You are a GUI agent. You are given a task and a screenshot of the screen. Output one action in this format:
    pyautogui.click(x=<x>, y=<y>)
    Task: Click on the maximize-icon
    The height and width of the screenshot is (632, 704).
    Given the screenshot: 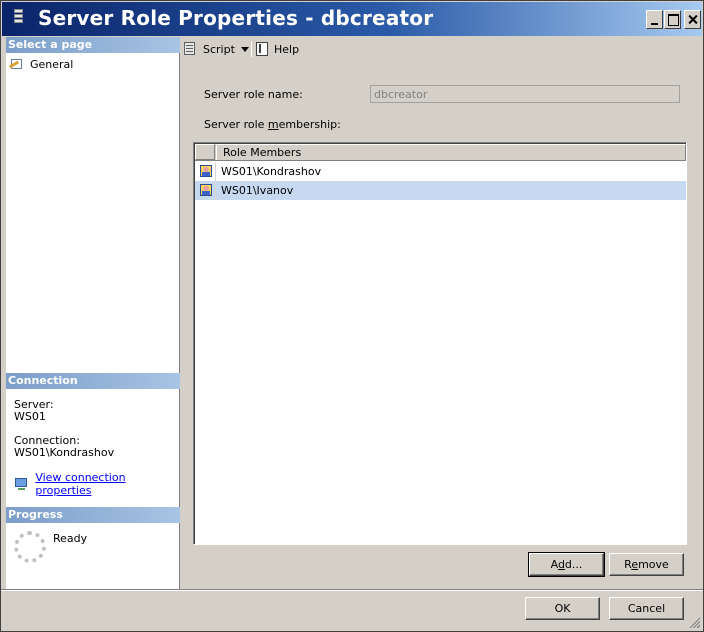 What is the action you would take?
    pyautogui.click(x=672, y=19)
    